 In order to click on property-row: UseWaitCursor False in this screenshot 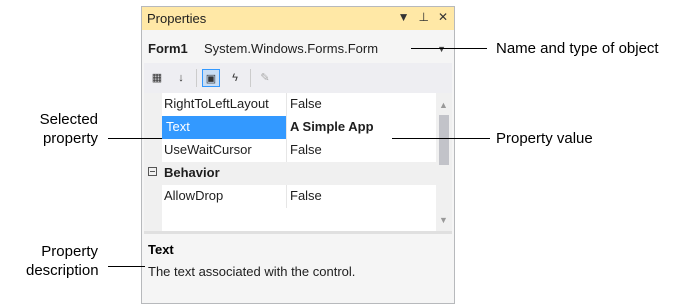, I will do `click(290, 150)`.